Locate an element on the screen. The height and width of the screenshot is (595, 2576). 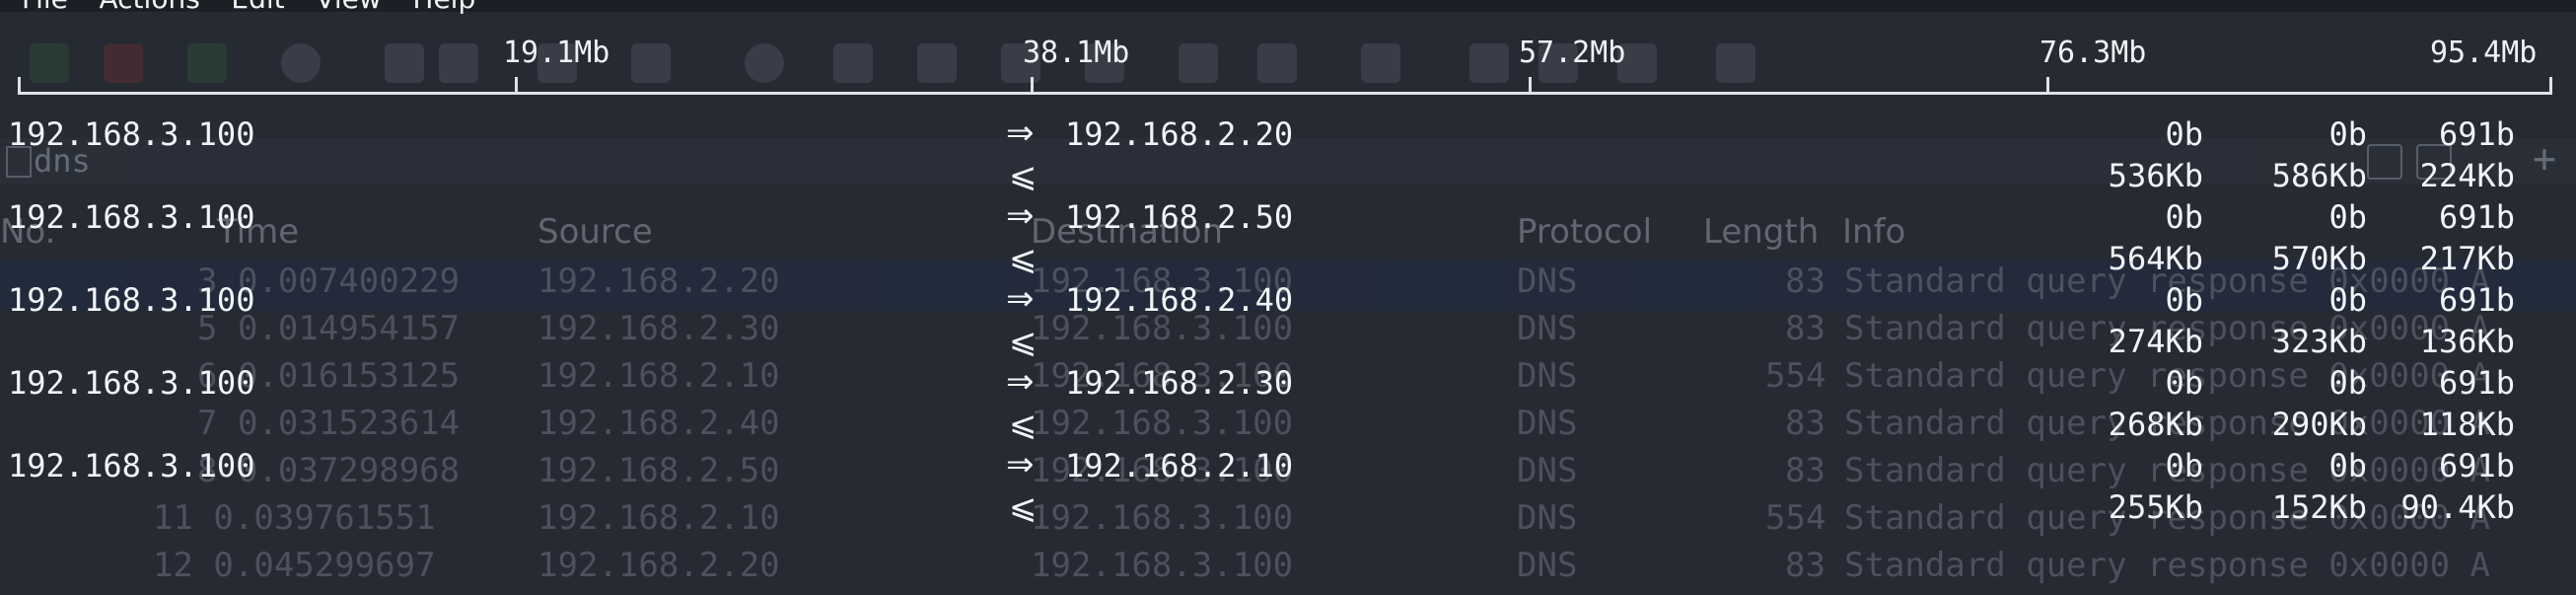
flow-dest-host: 192.168.2.30 is located at coordinates (1180, 383).